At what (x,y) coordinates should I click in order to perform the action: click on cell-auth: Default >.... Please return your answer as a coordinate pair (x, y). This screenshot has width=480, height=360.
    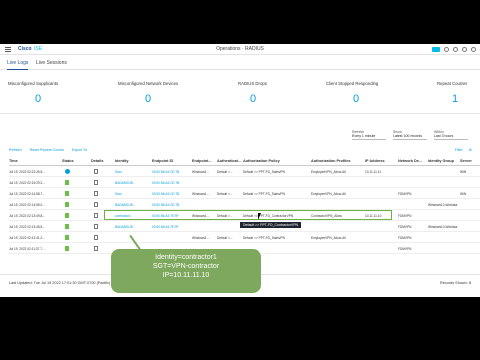
    Looking at the image, I should click on (225, 194).